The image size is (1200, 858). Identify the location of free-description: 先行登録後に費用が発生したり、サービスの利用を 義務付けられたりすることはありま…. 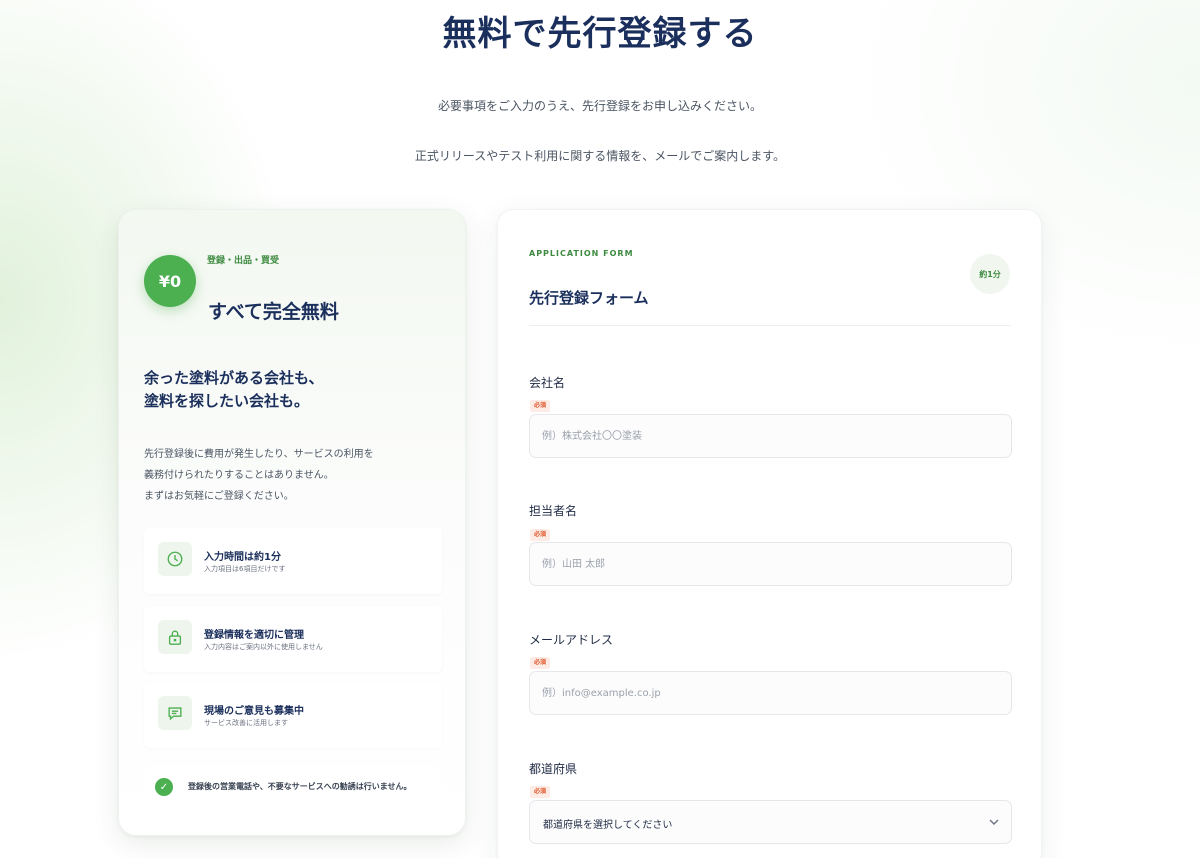
(259, 475).